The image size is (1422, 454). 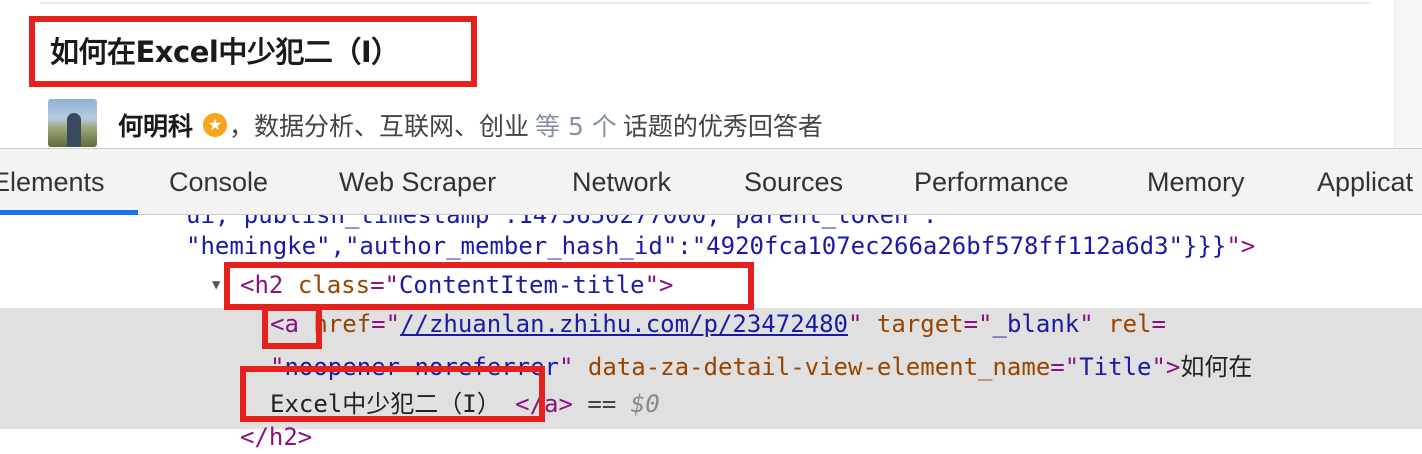 What do you see at coordinates (342, 324) in the screenshot?
I see `a-href-attr: href` at bounding box center [342, 324].